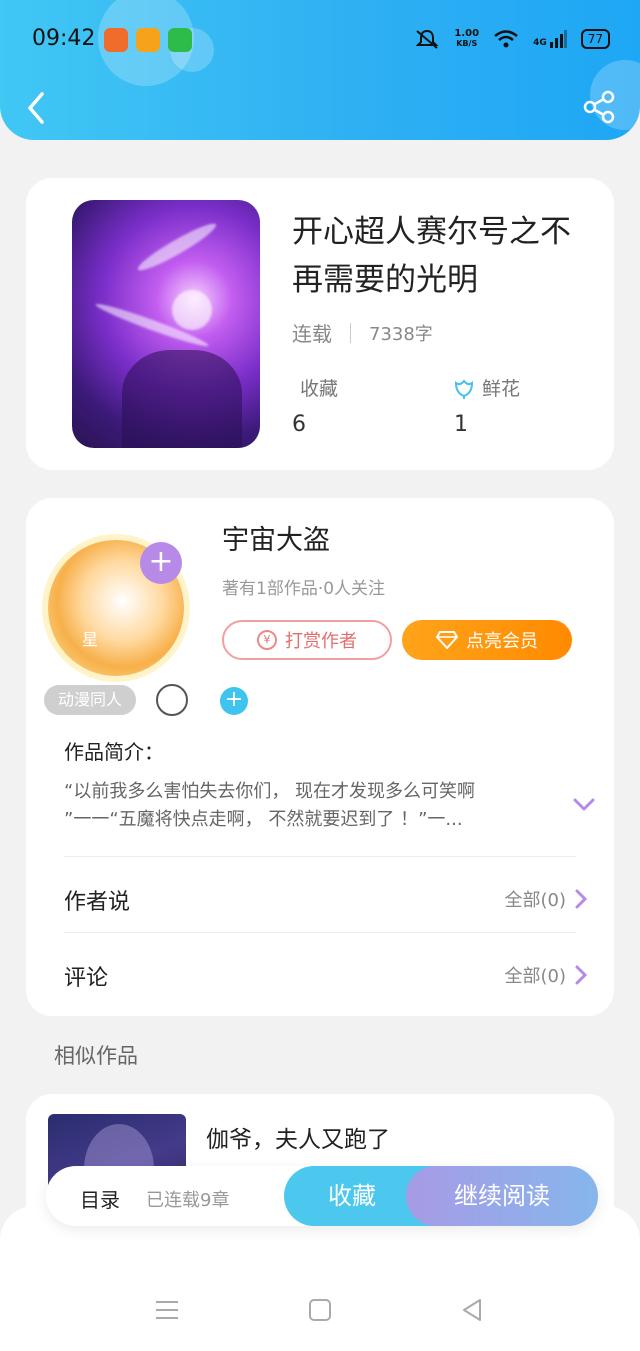  Describe the element at coordinates (97, 902) in the screenshot. I see `author-says-label: 作者说` at that location.